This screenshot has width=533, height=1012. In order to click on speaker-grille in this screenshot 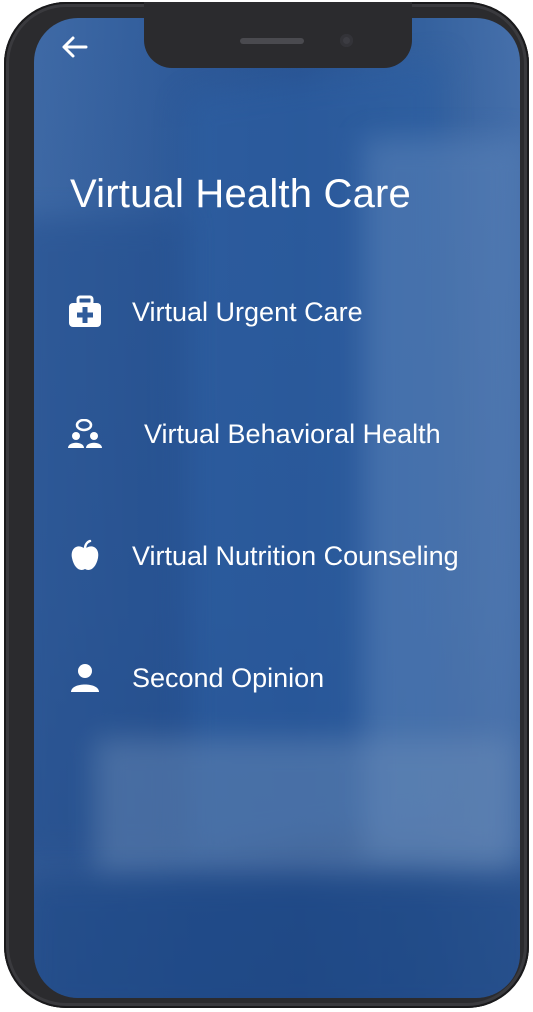, I will do `click(272, 41)`.